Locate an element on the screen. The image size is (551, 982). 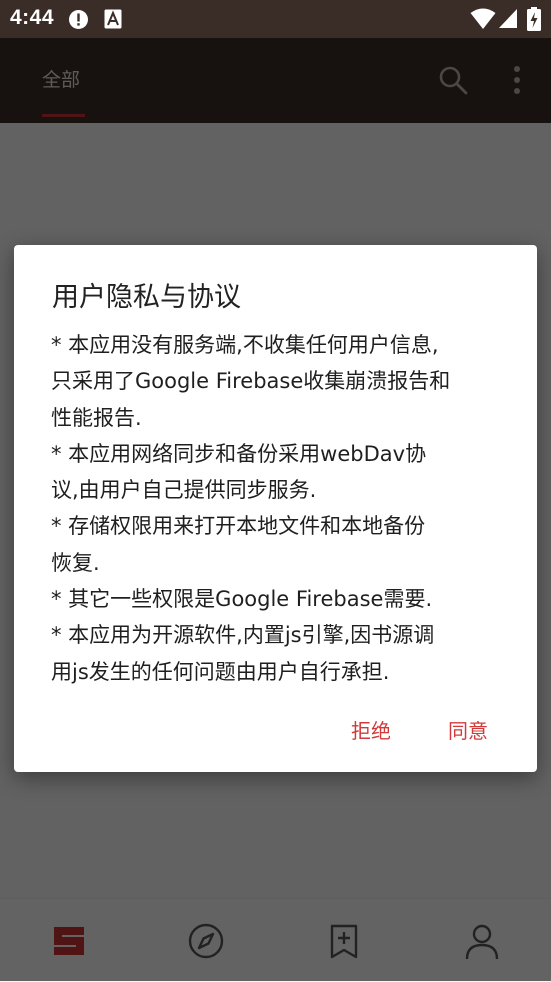
agree-button: 同意 is located at coordinates (468, 729).